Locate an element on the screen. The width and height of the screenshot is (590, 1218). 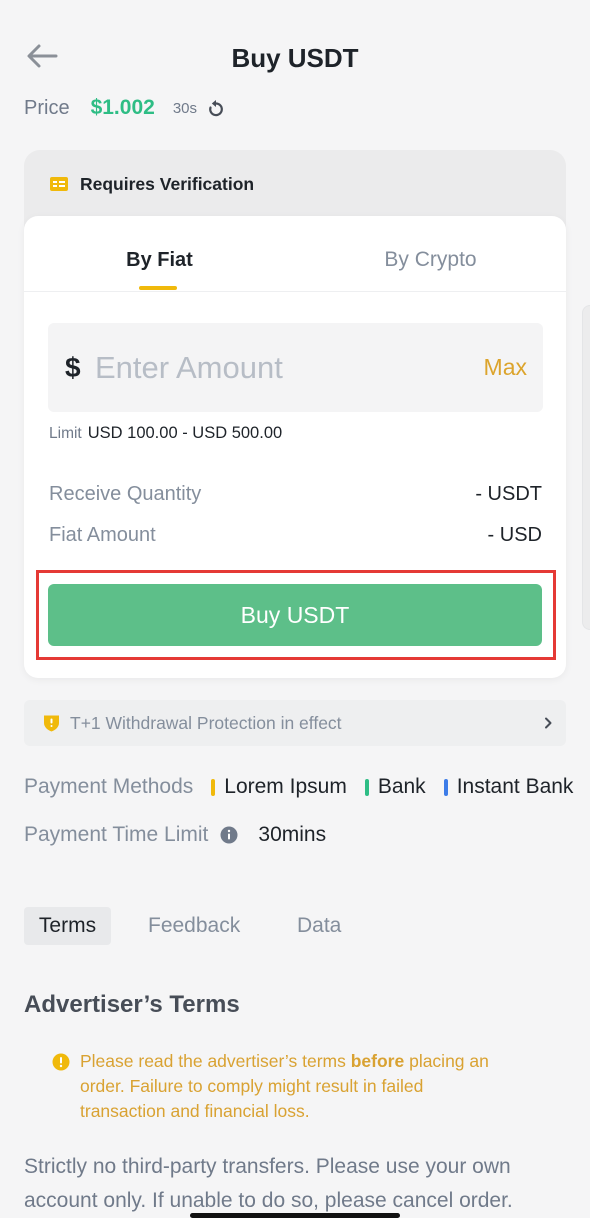
amount-field: $ Max is located at coordinates (295, 367).